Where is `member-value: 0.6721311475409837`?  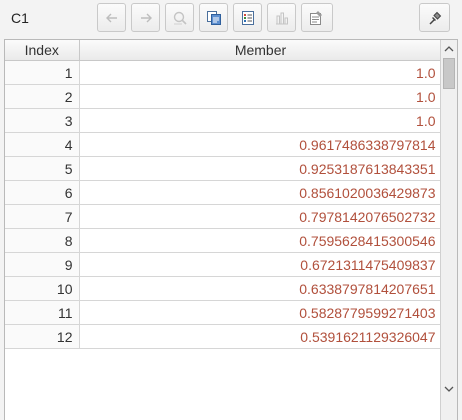
member-value: 0.6721311475409837 is located at coordinates (261, 264).